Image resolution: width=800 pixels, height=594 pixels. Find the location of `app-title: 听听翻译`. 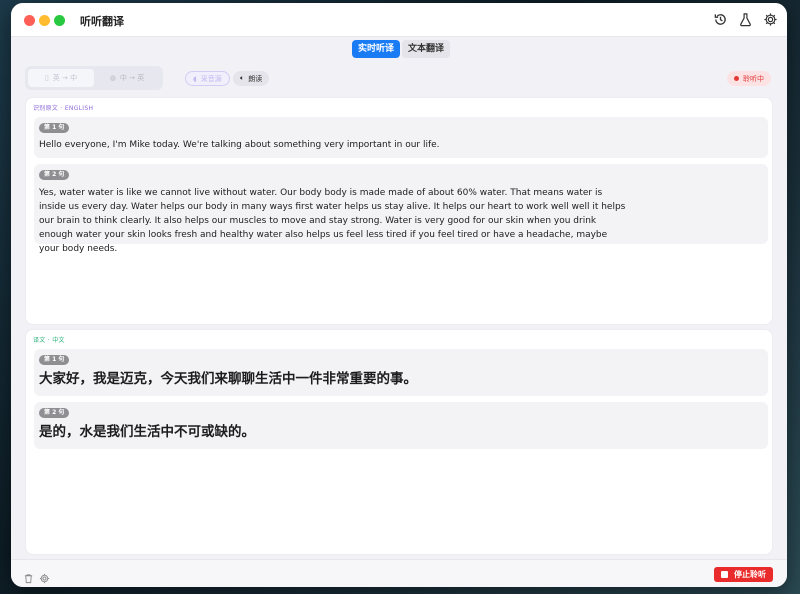

app-title: 听听翻译 is located at coordinates (102, 21).